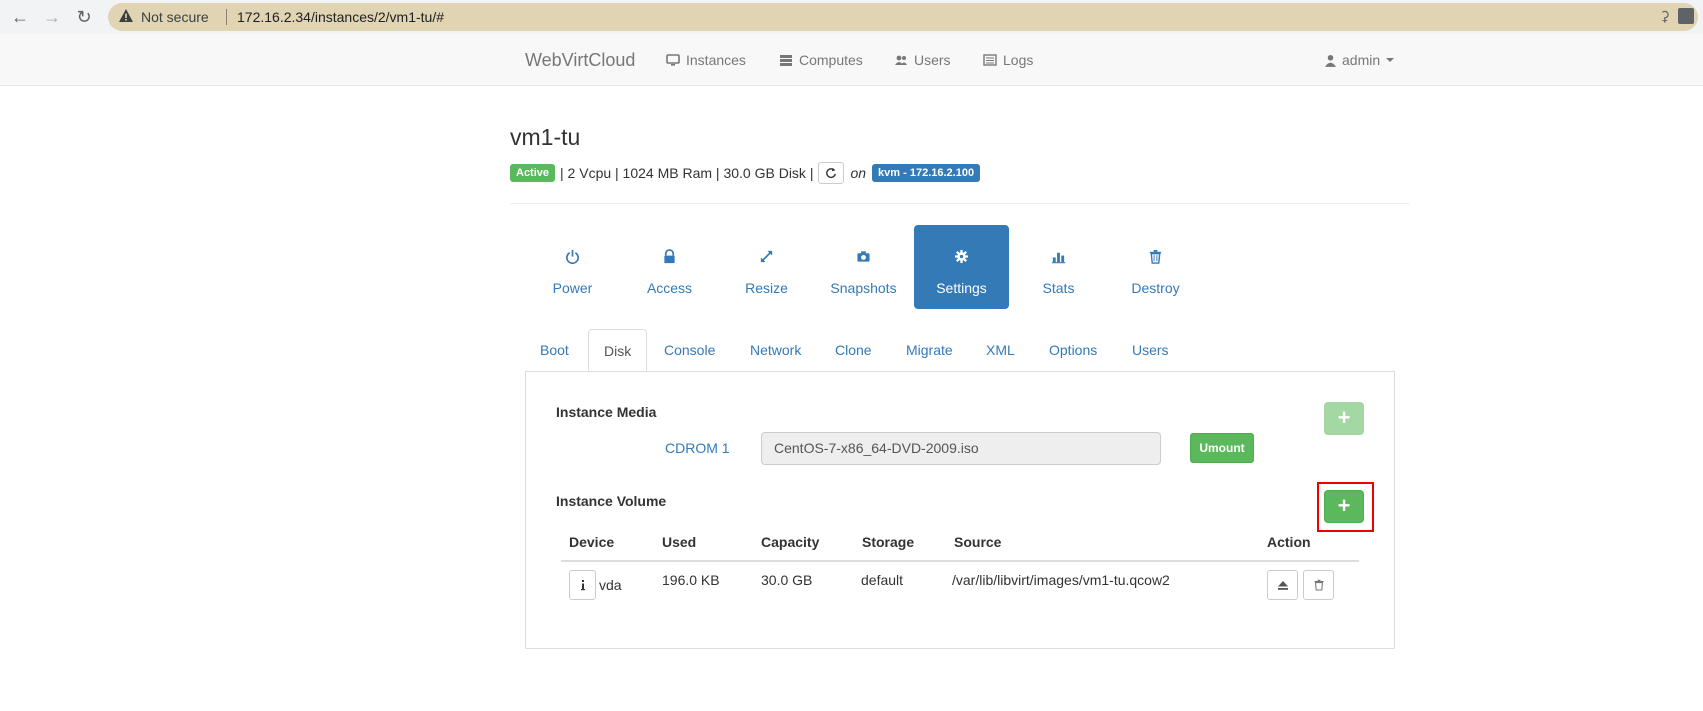 The width and height of the screenshot is (1703, 711). What do you see at coordinates (1222, 448) in the screenshot?
I see `umount-button: Umount` at bounding box center [1222, 448].